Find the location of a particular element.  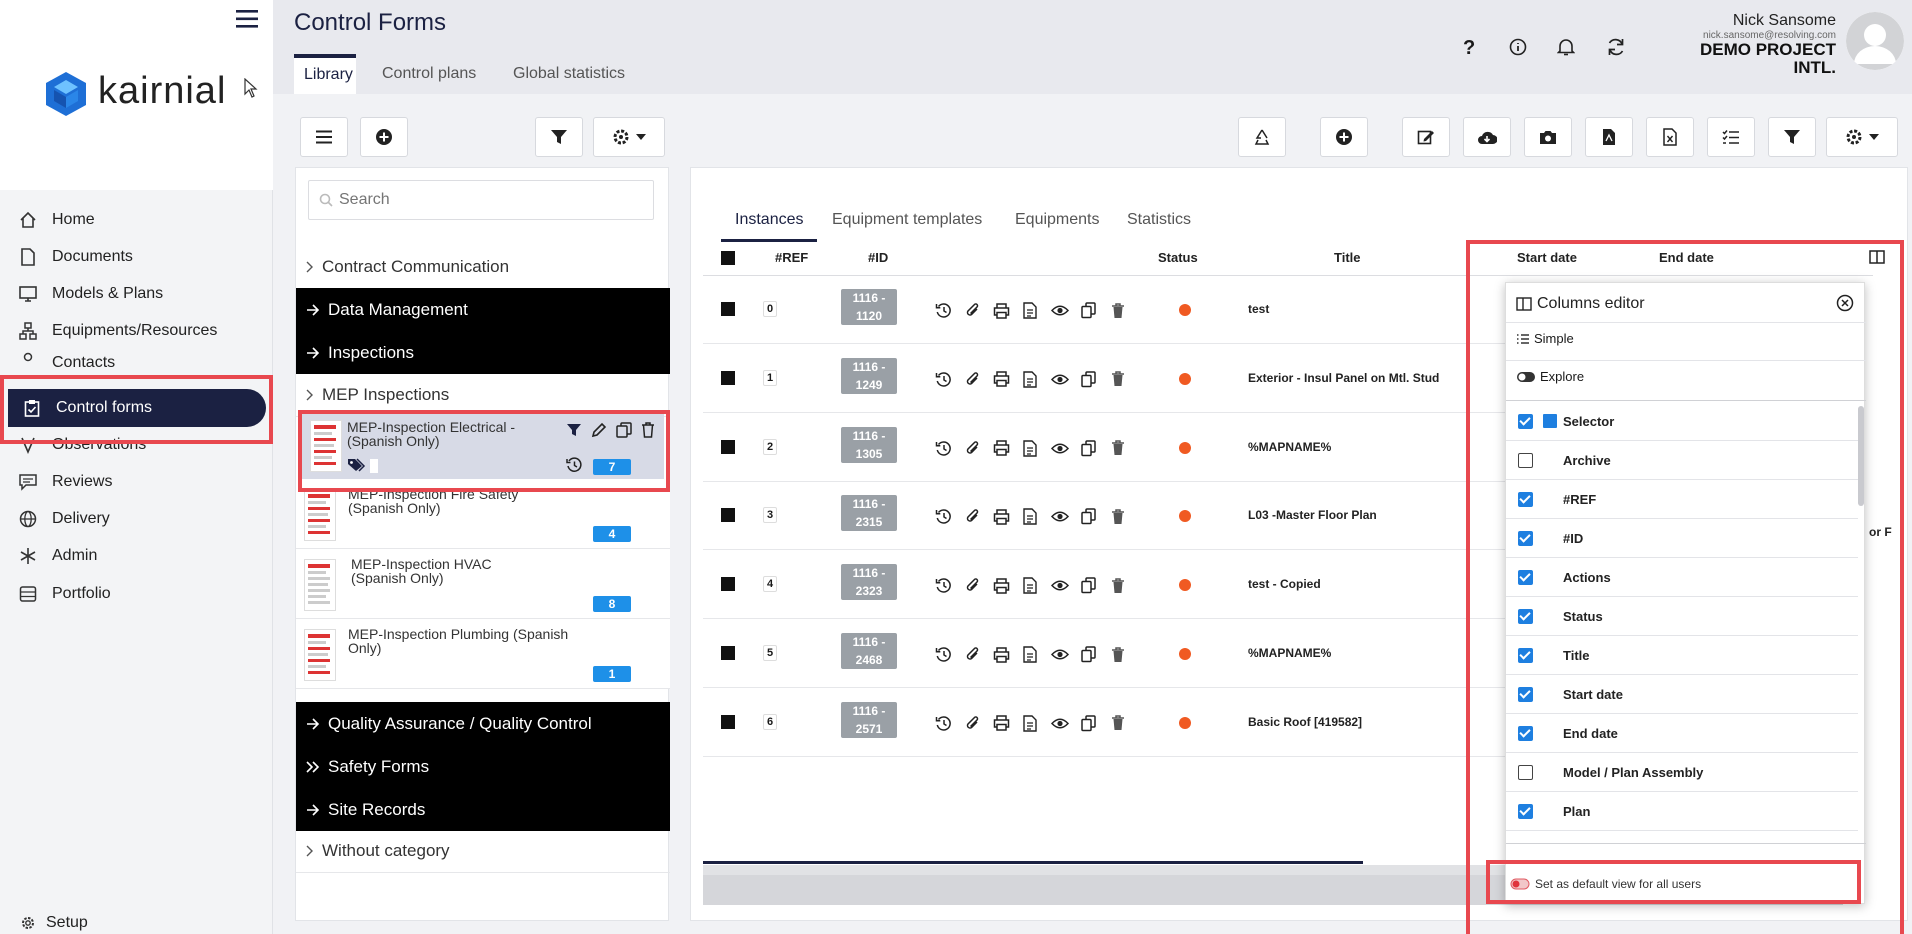

sidebar-item-home: Home is located at coordinates (56, 220).